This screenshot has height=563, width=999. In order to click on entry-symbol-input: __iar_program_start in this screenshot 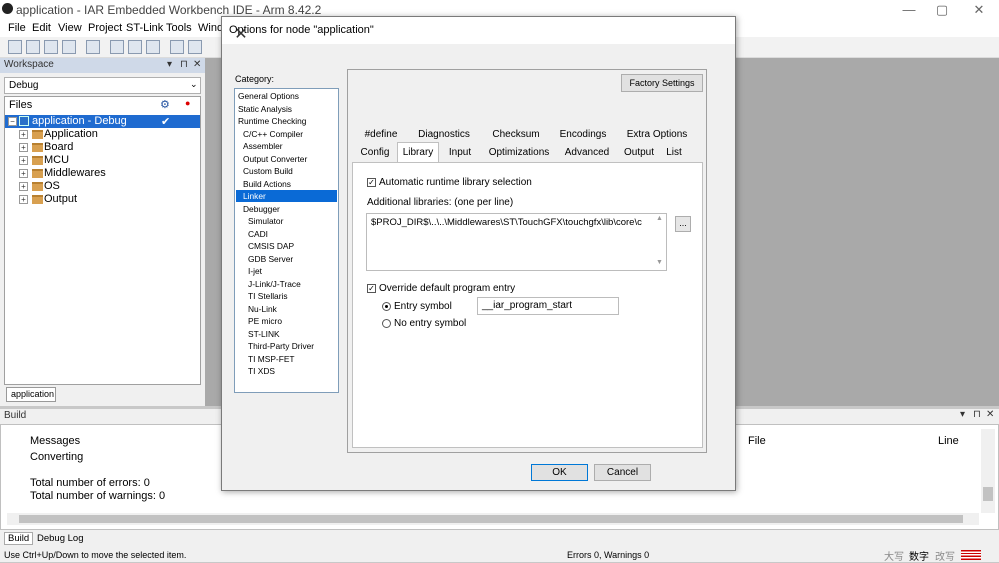, I will do `click(548, 306)`.